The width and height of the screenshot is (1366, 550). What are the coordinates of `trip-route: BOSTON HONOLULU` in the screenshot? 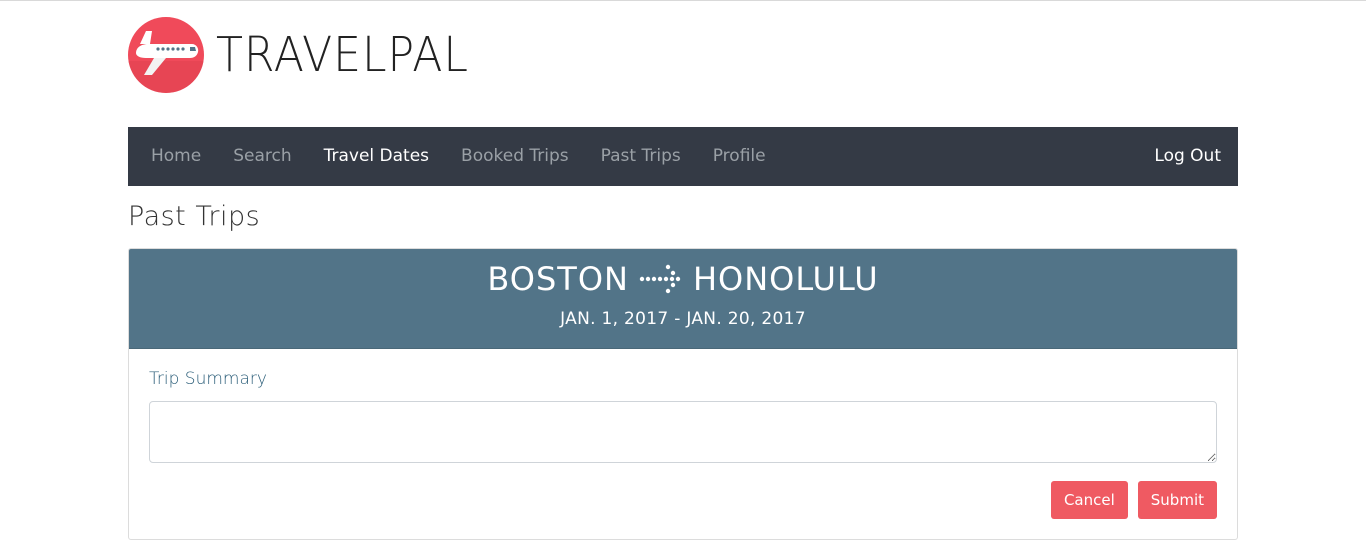 It's located at (683, 274).